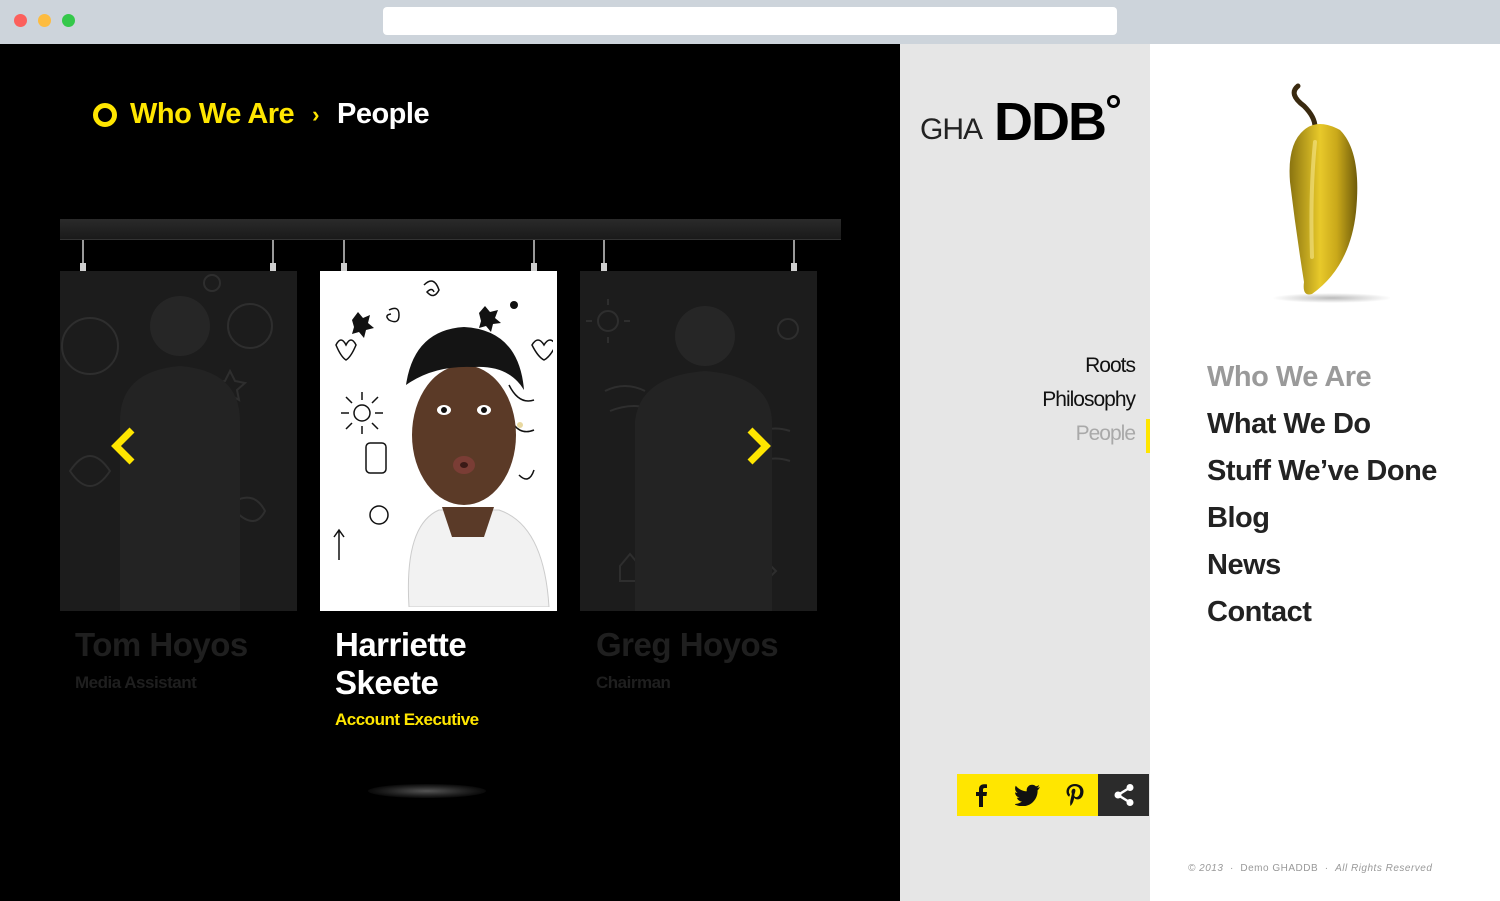  Describe the element at coordinates (1089, 434) in the screenshot. I see `subnav-item-people: People` at that location.